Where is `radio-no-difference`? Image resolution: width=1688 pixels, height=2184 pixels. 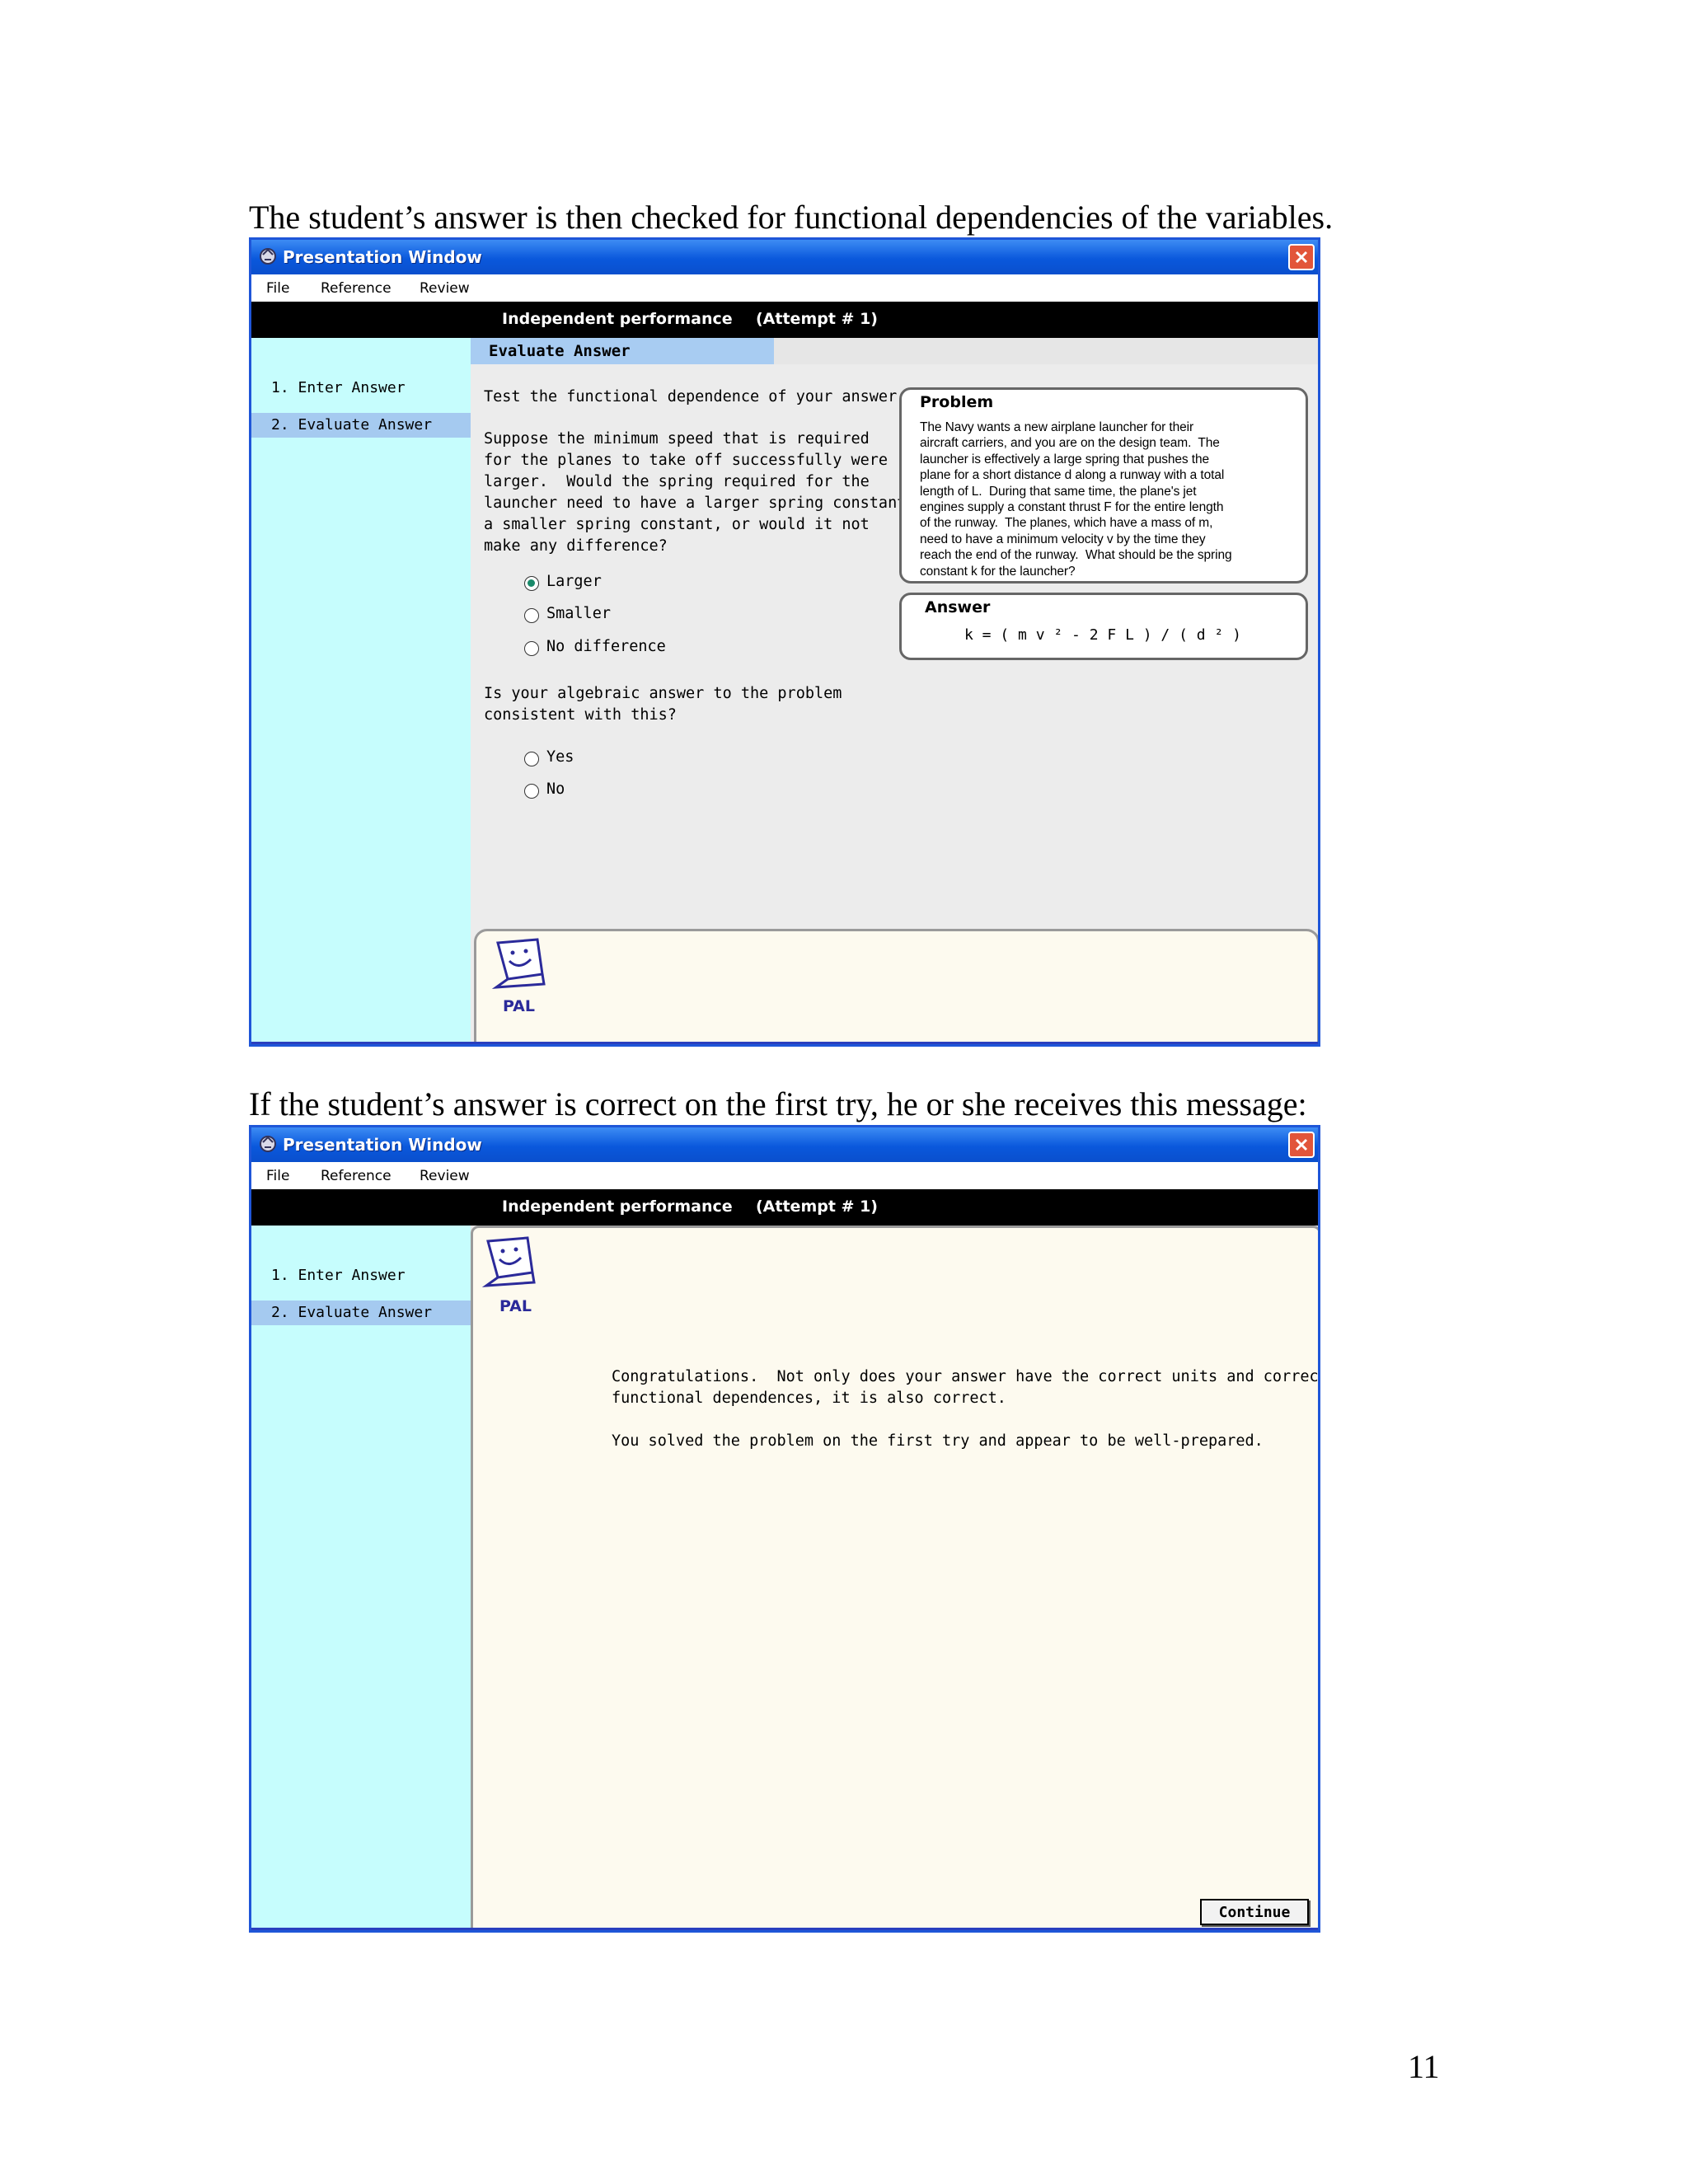
radio-no-difference is located at coordinates (531, 648).